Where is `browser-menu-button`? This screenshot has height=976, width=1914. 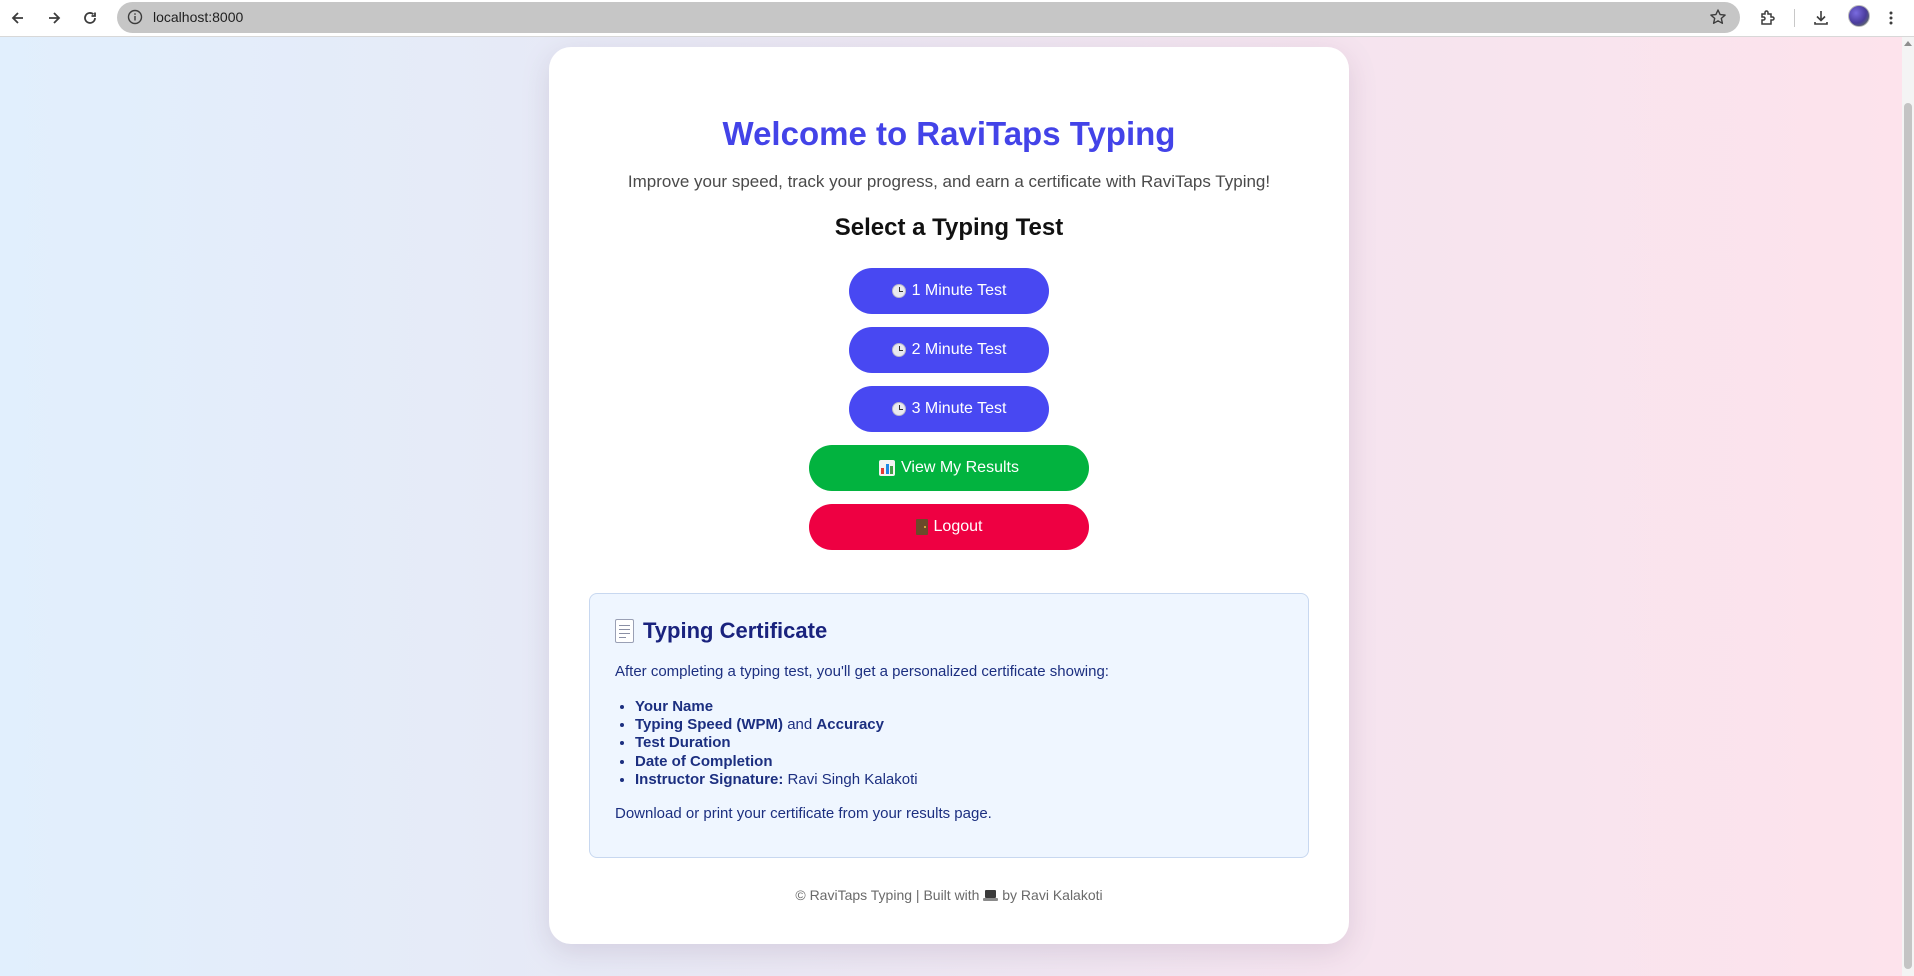
browser-menu-button is located at coordinates (1891, 18).